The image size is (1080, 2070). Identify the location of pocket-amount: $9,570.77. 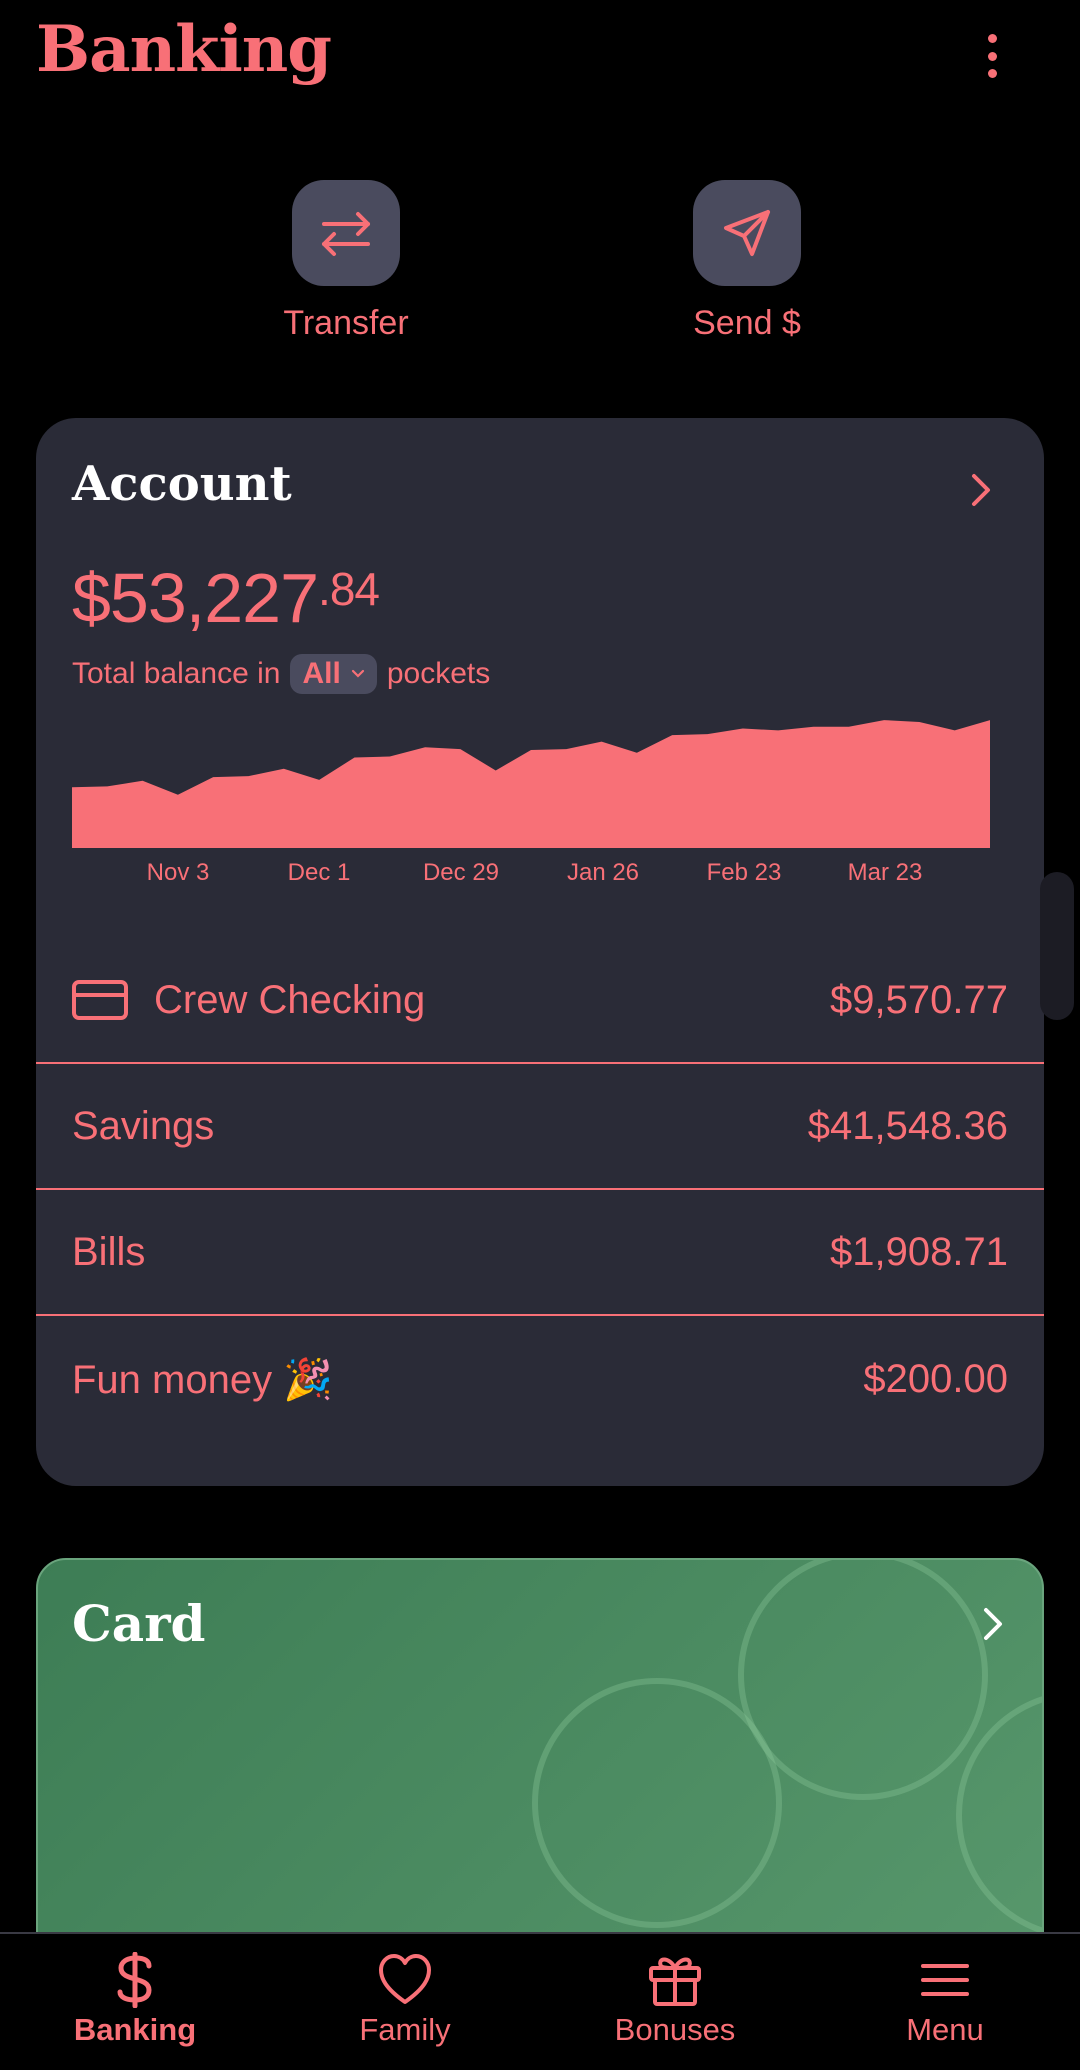
(919, 999).